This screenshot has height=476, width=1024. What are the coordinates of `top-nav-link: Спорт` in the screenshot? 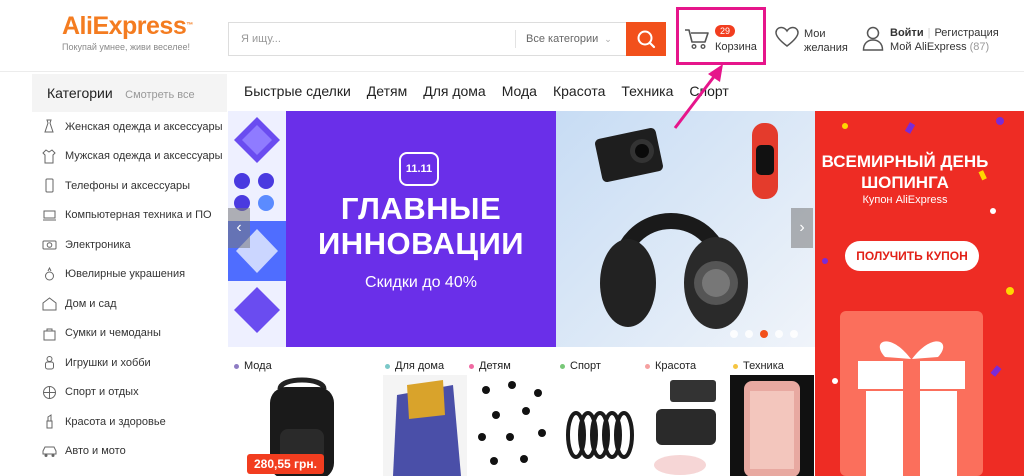 It's located at (708, 91).